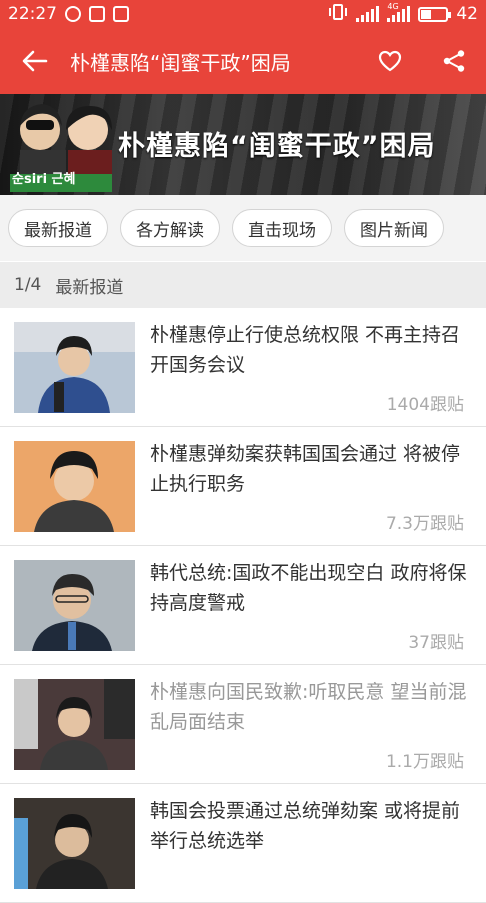 This screenshot has height=903, width=486. What do you see at coordinates (32, 14) in the screenshot?
I see `clock: 22:27` at bounding box center [32, 14].